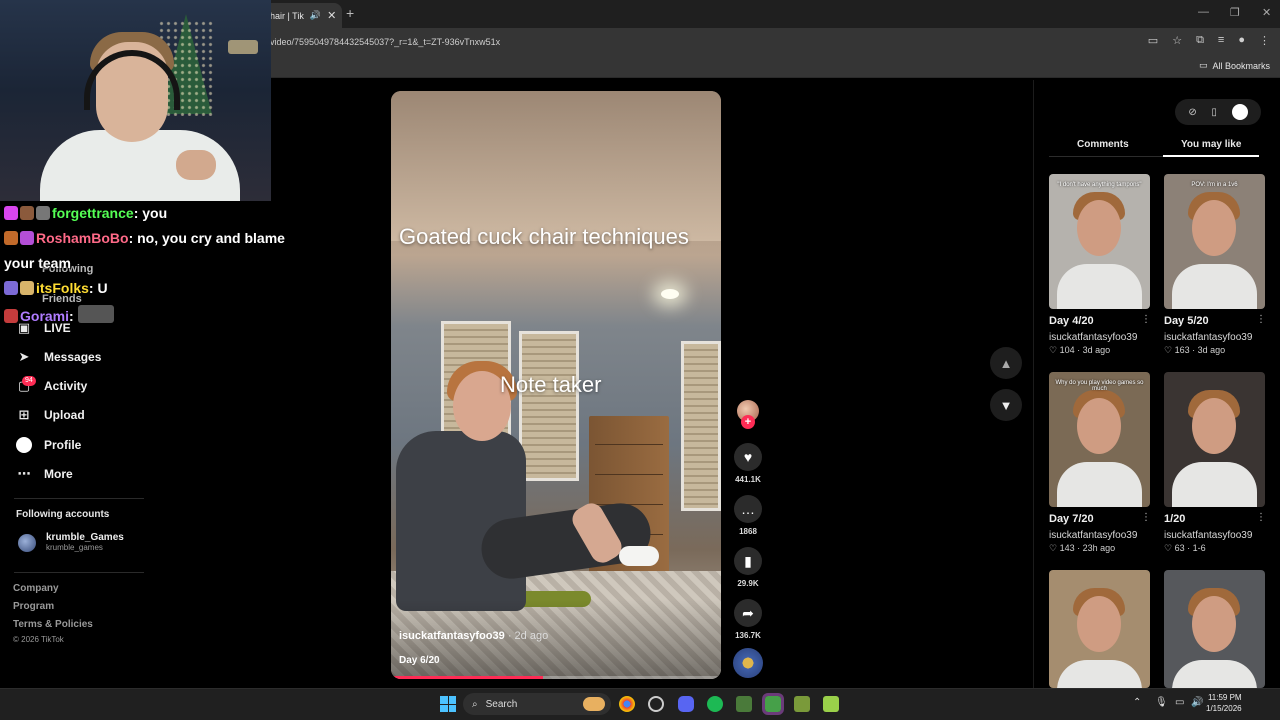 Image resolution: width=1280 pixels, height=720 pixels. Describe the element at coordinates (1099, 439) in the screenshot. I see `video-thumbnail: Why do you play video games so much` at that location.